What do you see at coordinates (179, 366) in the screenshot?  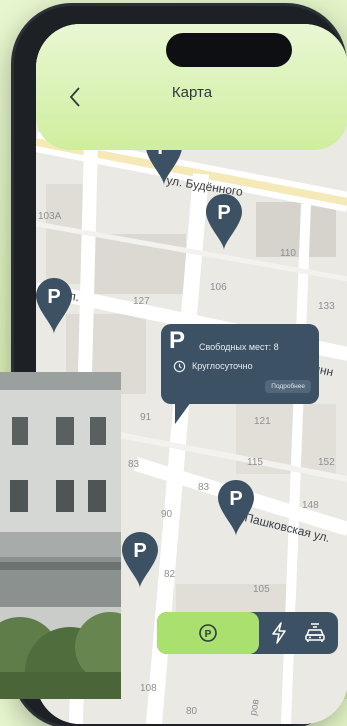 I see `clock-icon` at bounding box center [179, 366].